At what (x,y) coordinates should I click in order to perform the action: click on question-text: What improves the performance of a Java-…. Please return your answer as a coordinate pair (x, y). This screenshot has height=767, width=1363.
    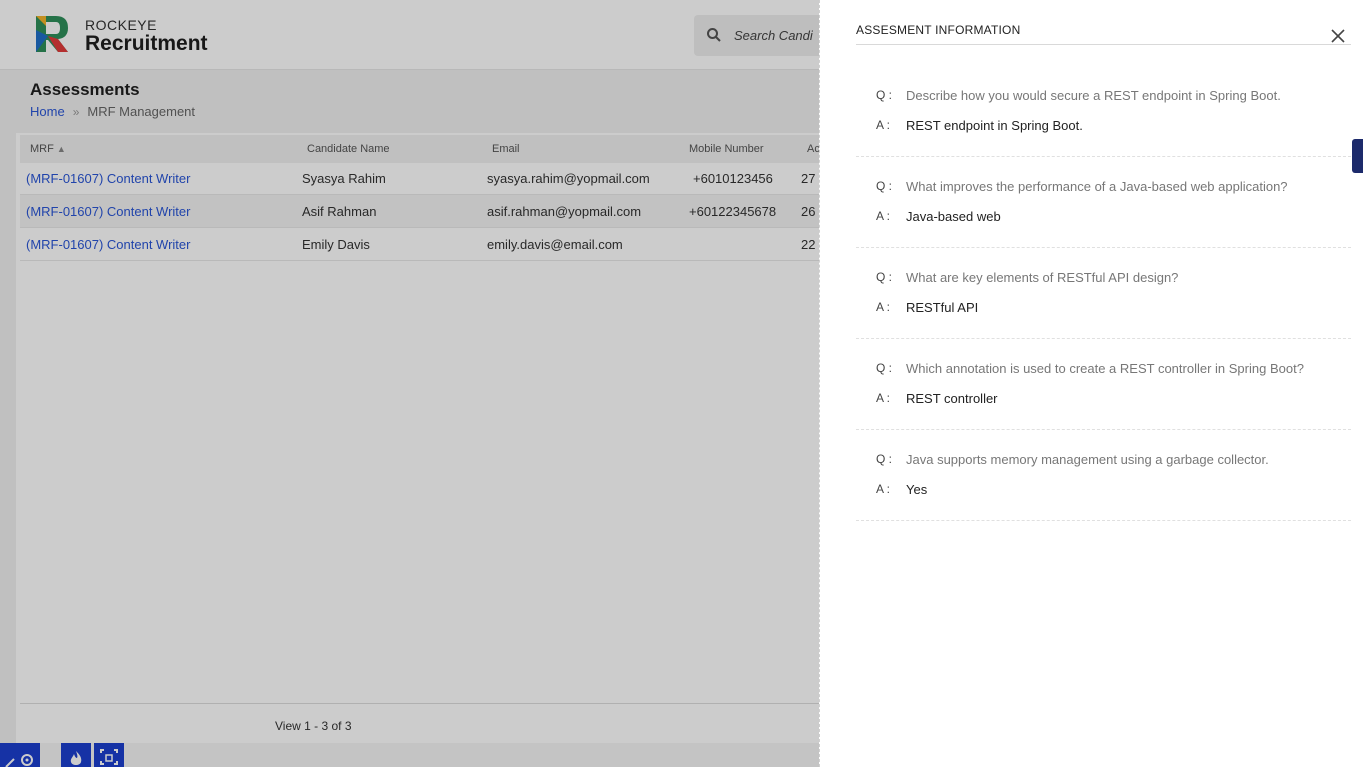
    Looking at the image, I should click on (1097, 186).